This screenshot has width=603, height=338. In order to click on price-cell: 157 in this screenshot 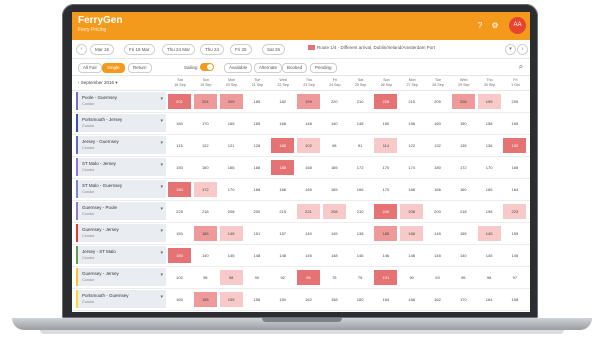, I will do `click(282, 233)`.